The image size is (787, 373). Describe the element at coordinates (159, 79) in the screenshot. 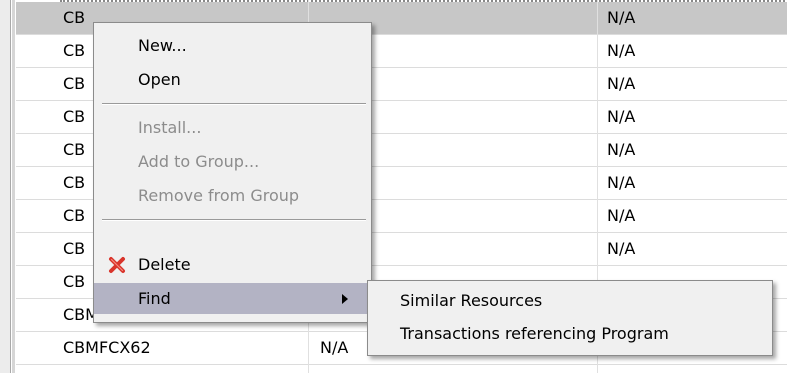

I see `menu-item-label: Open` at that location.